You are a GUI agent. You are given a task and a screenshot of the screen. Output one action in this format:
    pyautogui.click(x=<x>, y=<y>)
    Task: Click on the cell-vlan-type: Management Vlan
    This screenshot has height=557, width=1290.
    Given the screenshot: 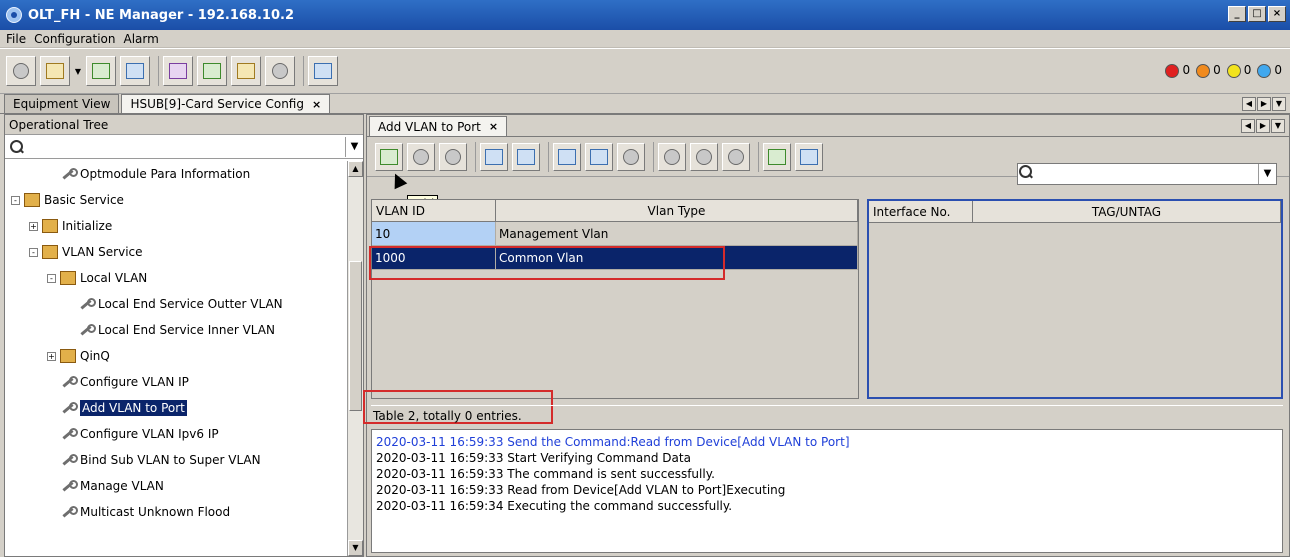 What is the action you would take?
    pyautogui.click(x=677, y=233)
    